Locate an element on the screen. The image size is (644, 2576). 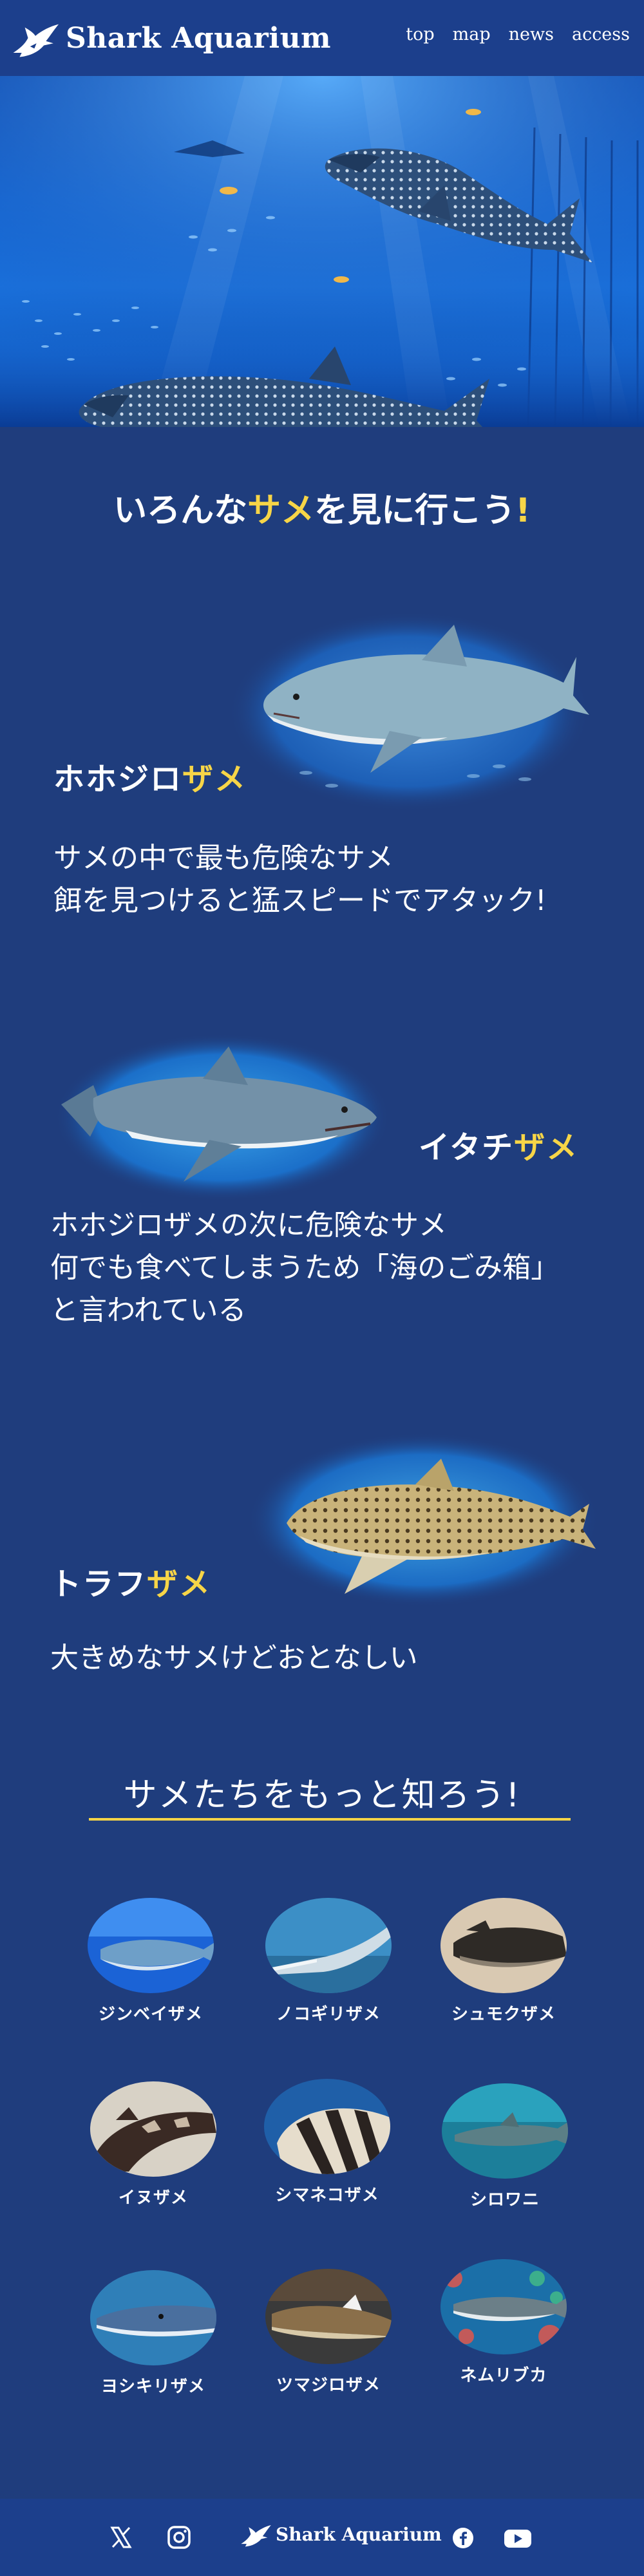
instagram-icon is located at coordinates (179, 2538).